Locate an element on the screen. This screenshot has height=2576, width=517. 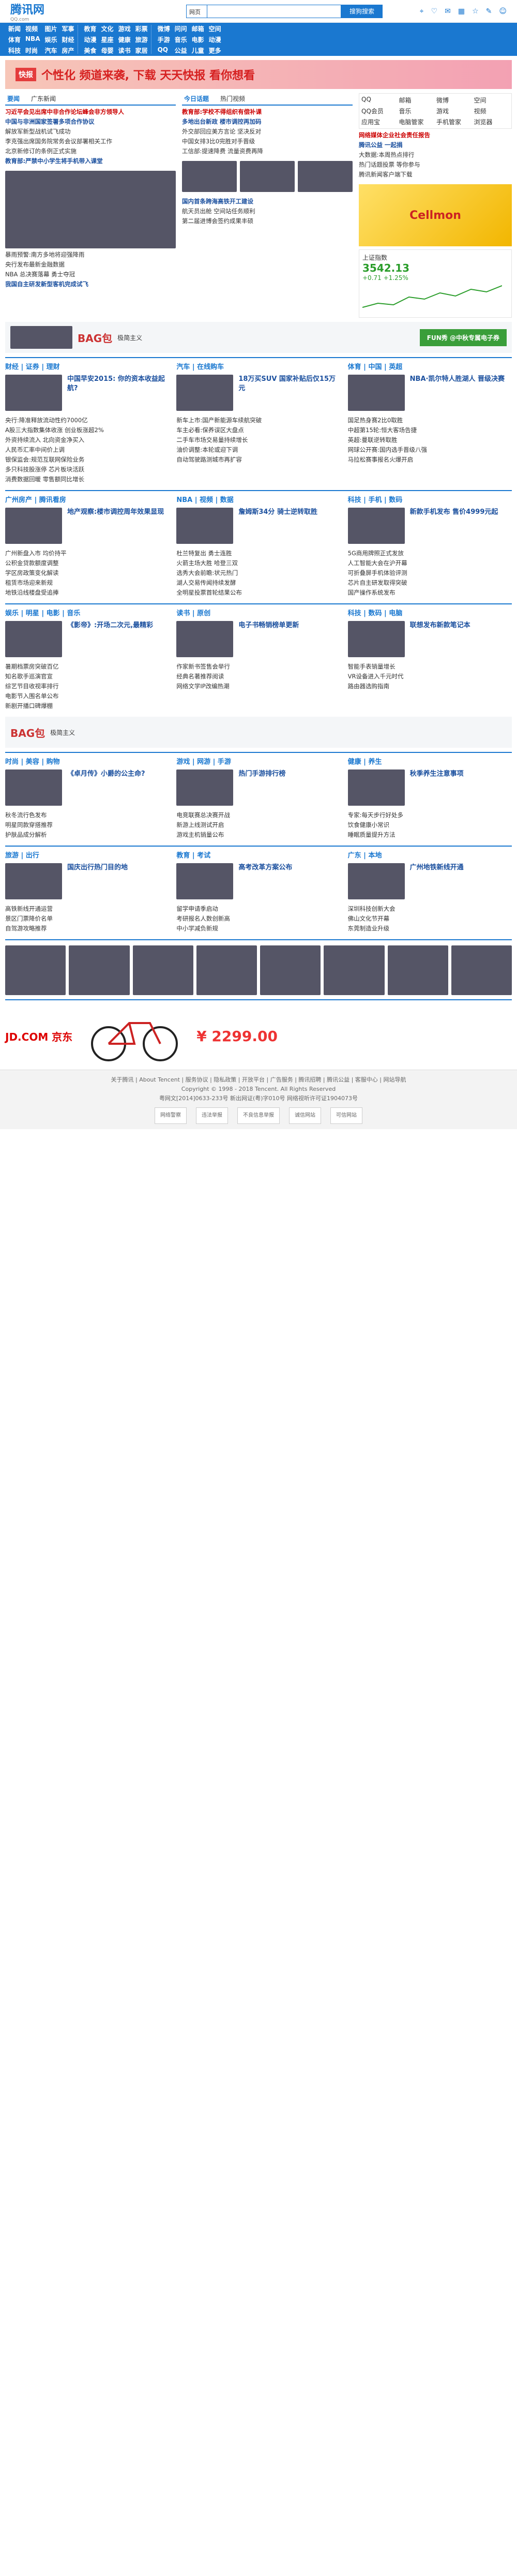
section-title: 旅游 | 出行 is located at coordinates (22, 855).